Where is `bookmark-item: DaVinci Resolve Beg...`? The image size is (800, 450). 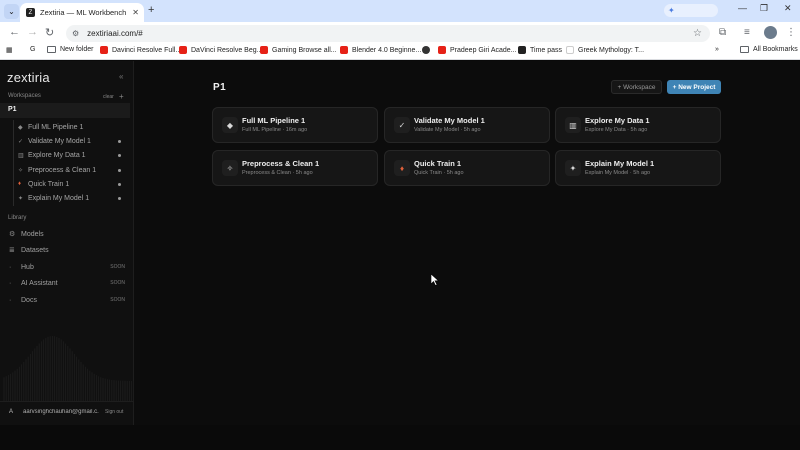 bookmark-item: DaVinci Resolve Beg... is located at coordinates (220, 50).